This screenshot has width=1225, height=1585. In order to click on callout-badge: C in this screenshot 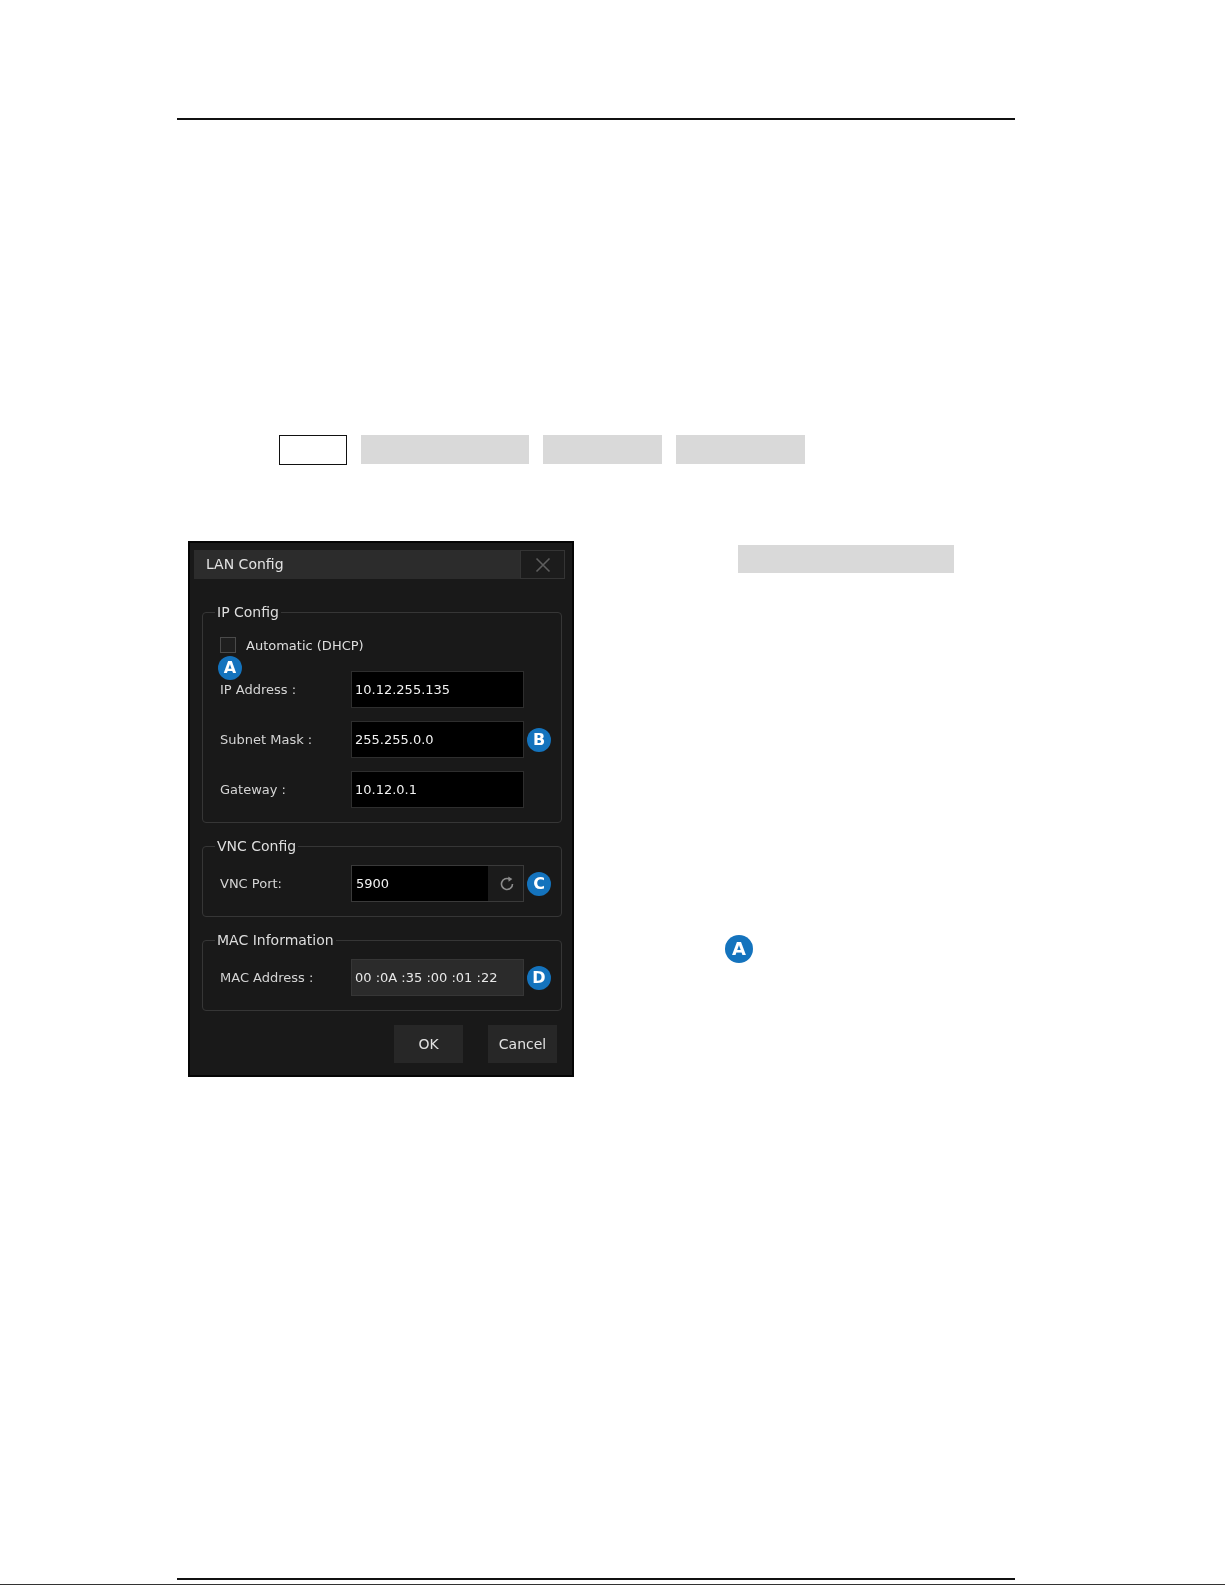, I will do `click(539, 883)`.